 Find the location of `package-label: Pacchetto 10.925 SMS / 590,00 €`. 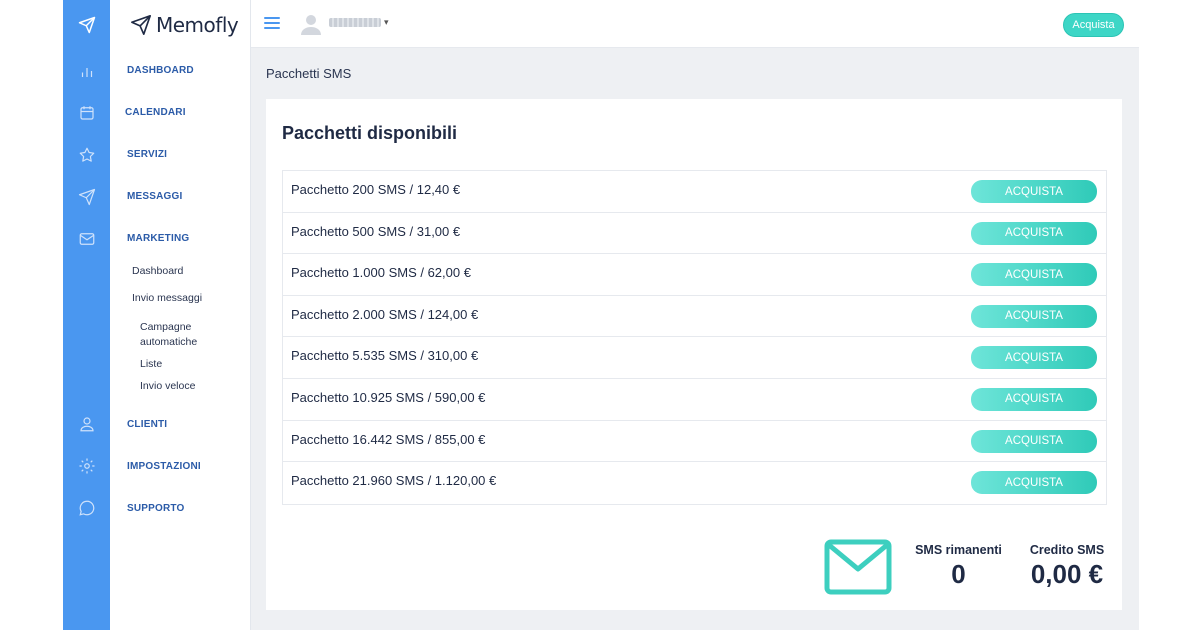

package-label: Pacchetto 10.925 SMS / 590,00 € is located at coordinates (388, 397).